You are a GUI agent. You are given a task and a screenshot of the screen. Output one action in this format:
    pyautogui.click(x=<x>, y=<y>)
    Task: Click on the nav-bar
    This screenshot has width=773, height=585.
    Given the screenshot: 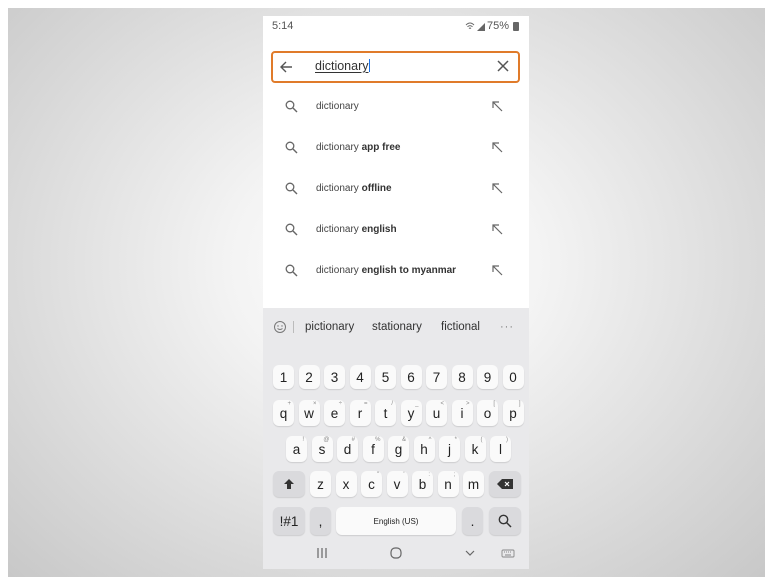 What is the action you would take?
    pyautogui.click(x=396, y=554)
    